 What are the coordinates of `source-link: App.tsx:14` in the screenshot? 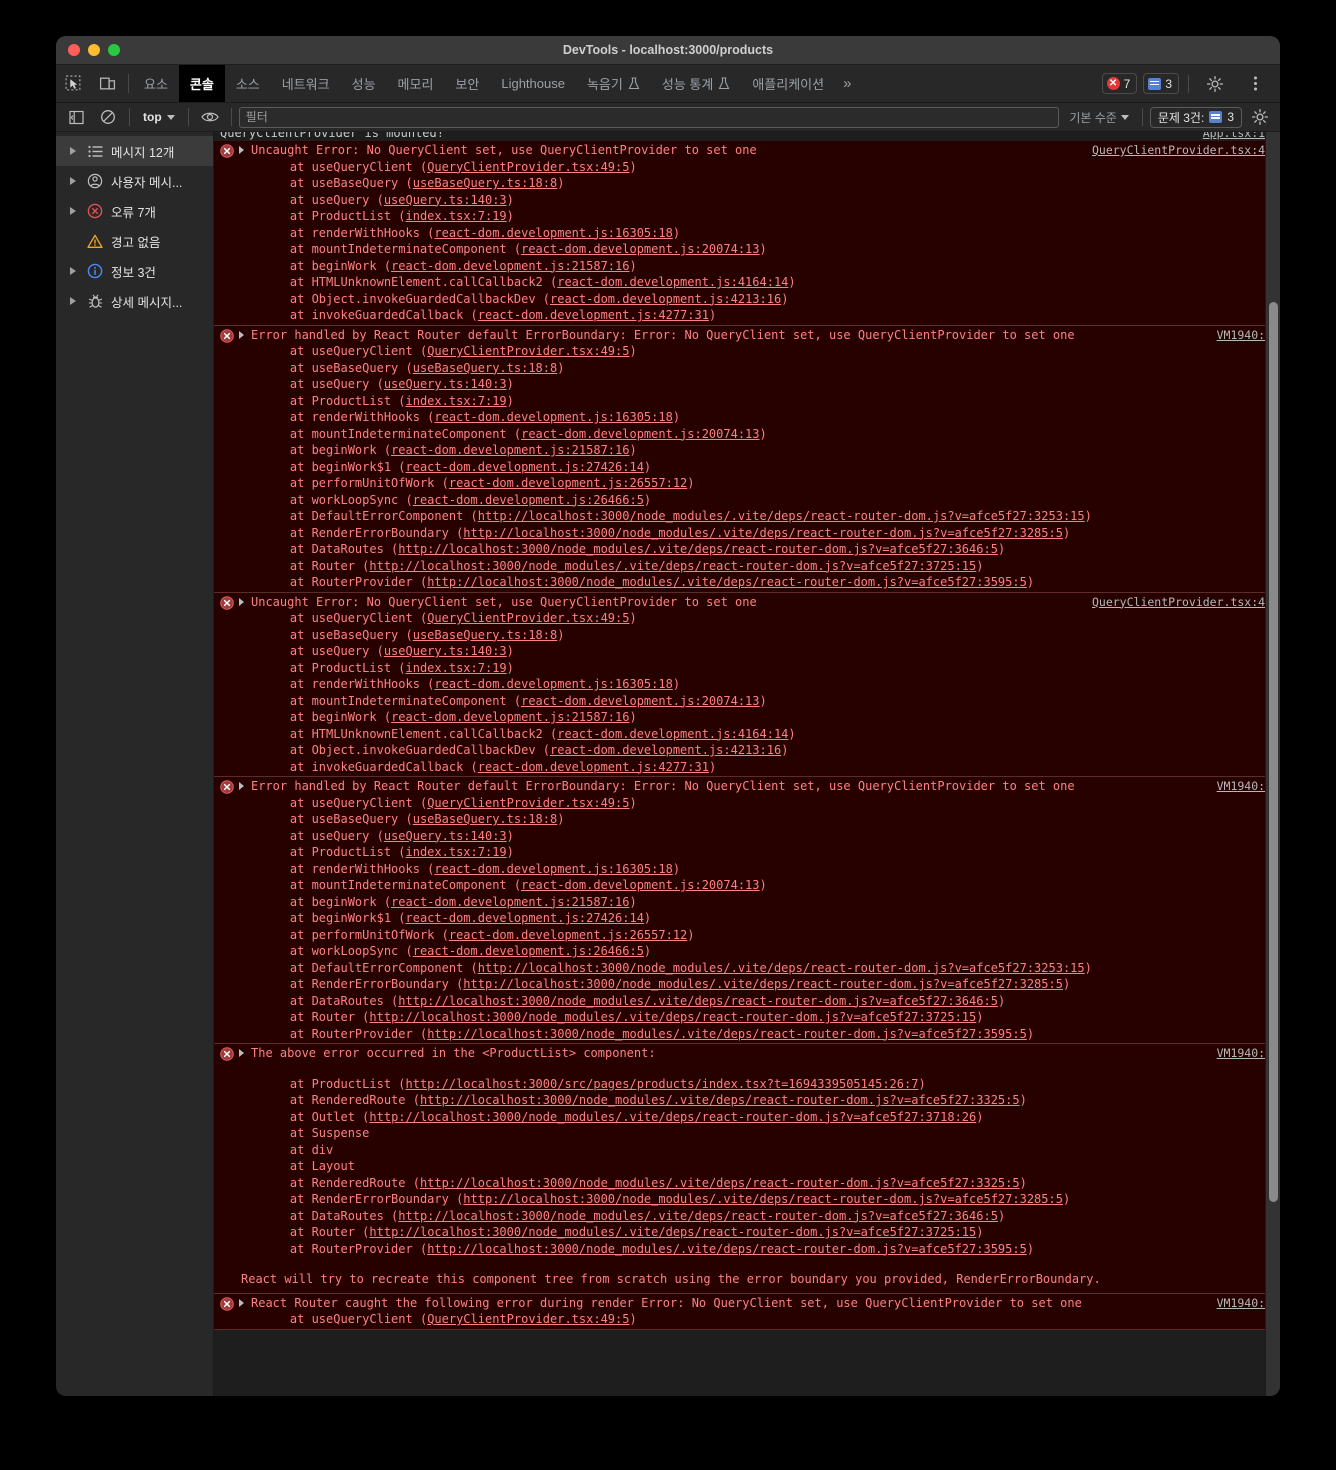 It's located at (1237, 136).